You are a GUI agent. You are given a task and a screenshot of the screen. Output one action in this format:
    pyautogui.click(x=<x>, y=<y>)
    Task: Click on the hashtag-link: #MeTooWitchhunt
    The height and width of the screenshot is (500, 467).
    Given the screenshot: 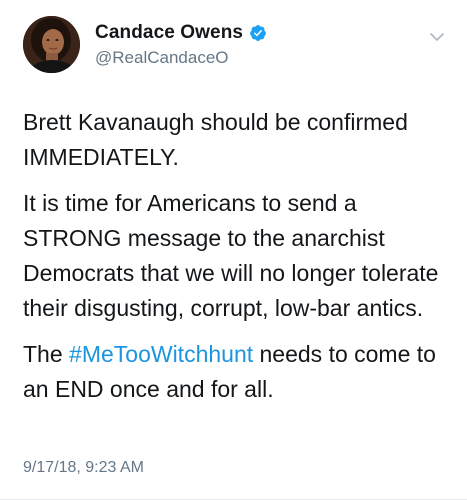 What is the action you would take?
    pyautogui.click(x=161, y=354)
    